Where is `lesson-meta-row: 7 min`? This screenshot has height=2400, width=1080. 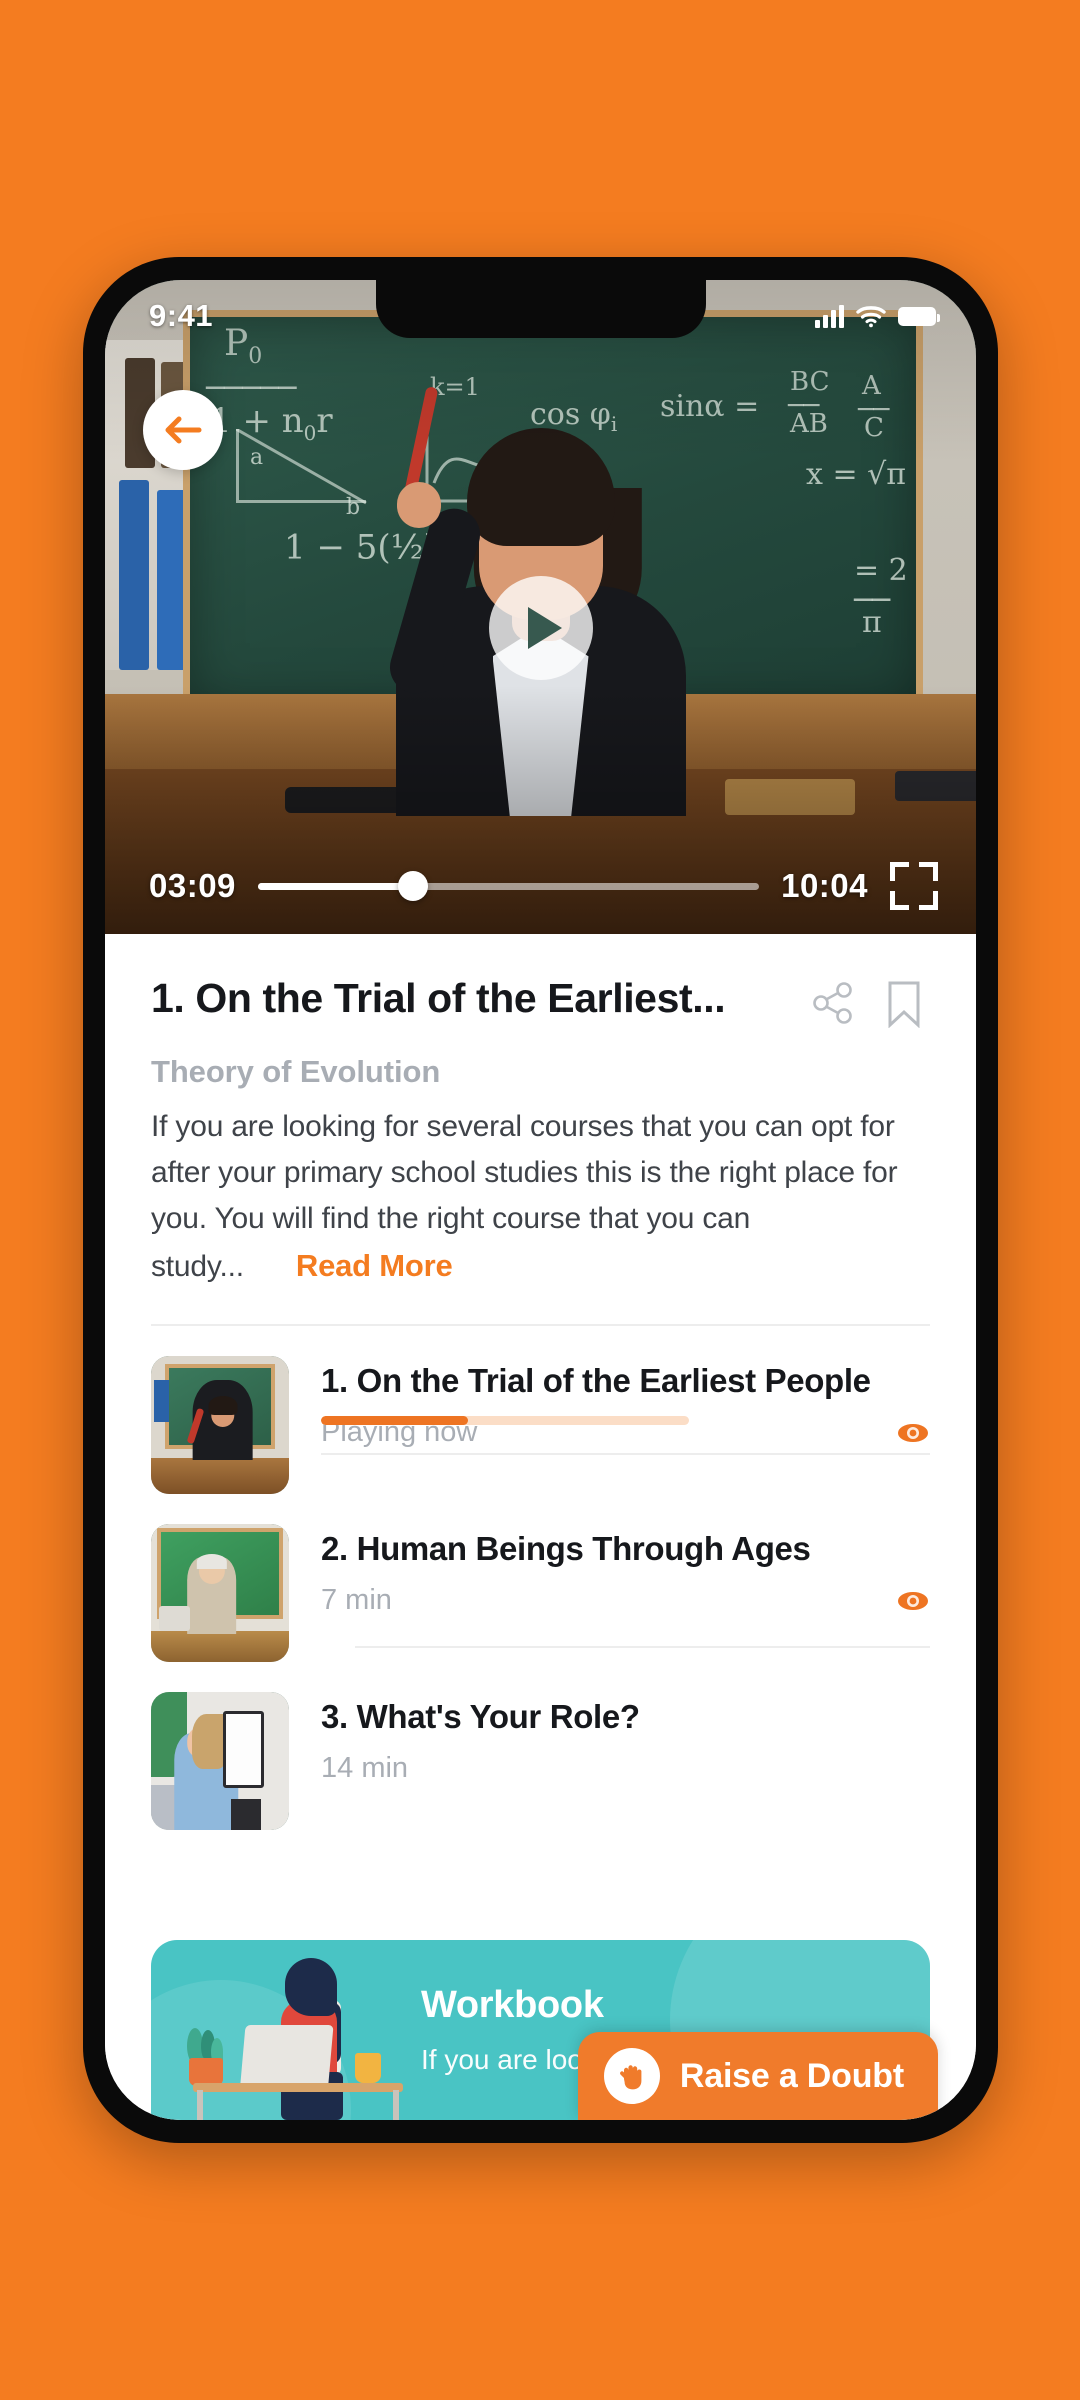
lesson-meta-row: 7 min is located at coordinates (625, 1601).